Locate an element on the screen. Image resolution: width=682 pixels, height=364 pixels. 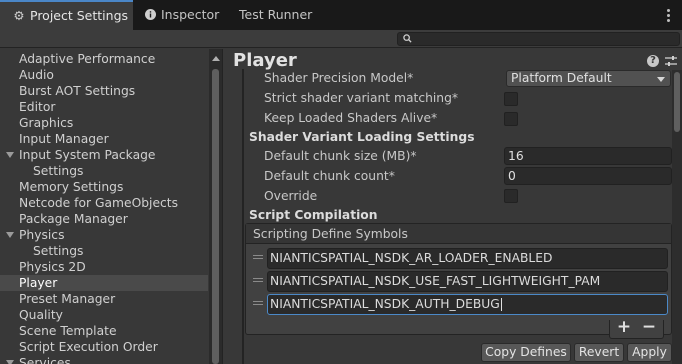
sidebar-item-services: Services is located at coordinates (104, 359).